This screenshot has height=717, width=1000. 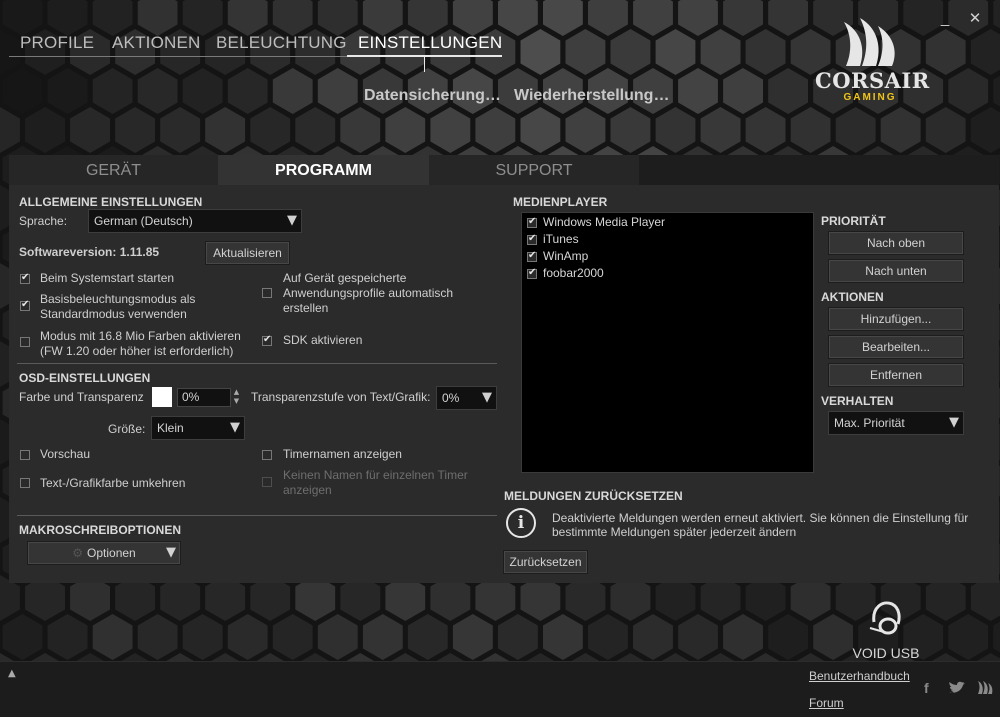 What do you see at coordinates (957, 688) in the screenshot?
I see `twitter-icon` at bounding box center [957, 688].